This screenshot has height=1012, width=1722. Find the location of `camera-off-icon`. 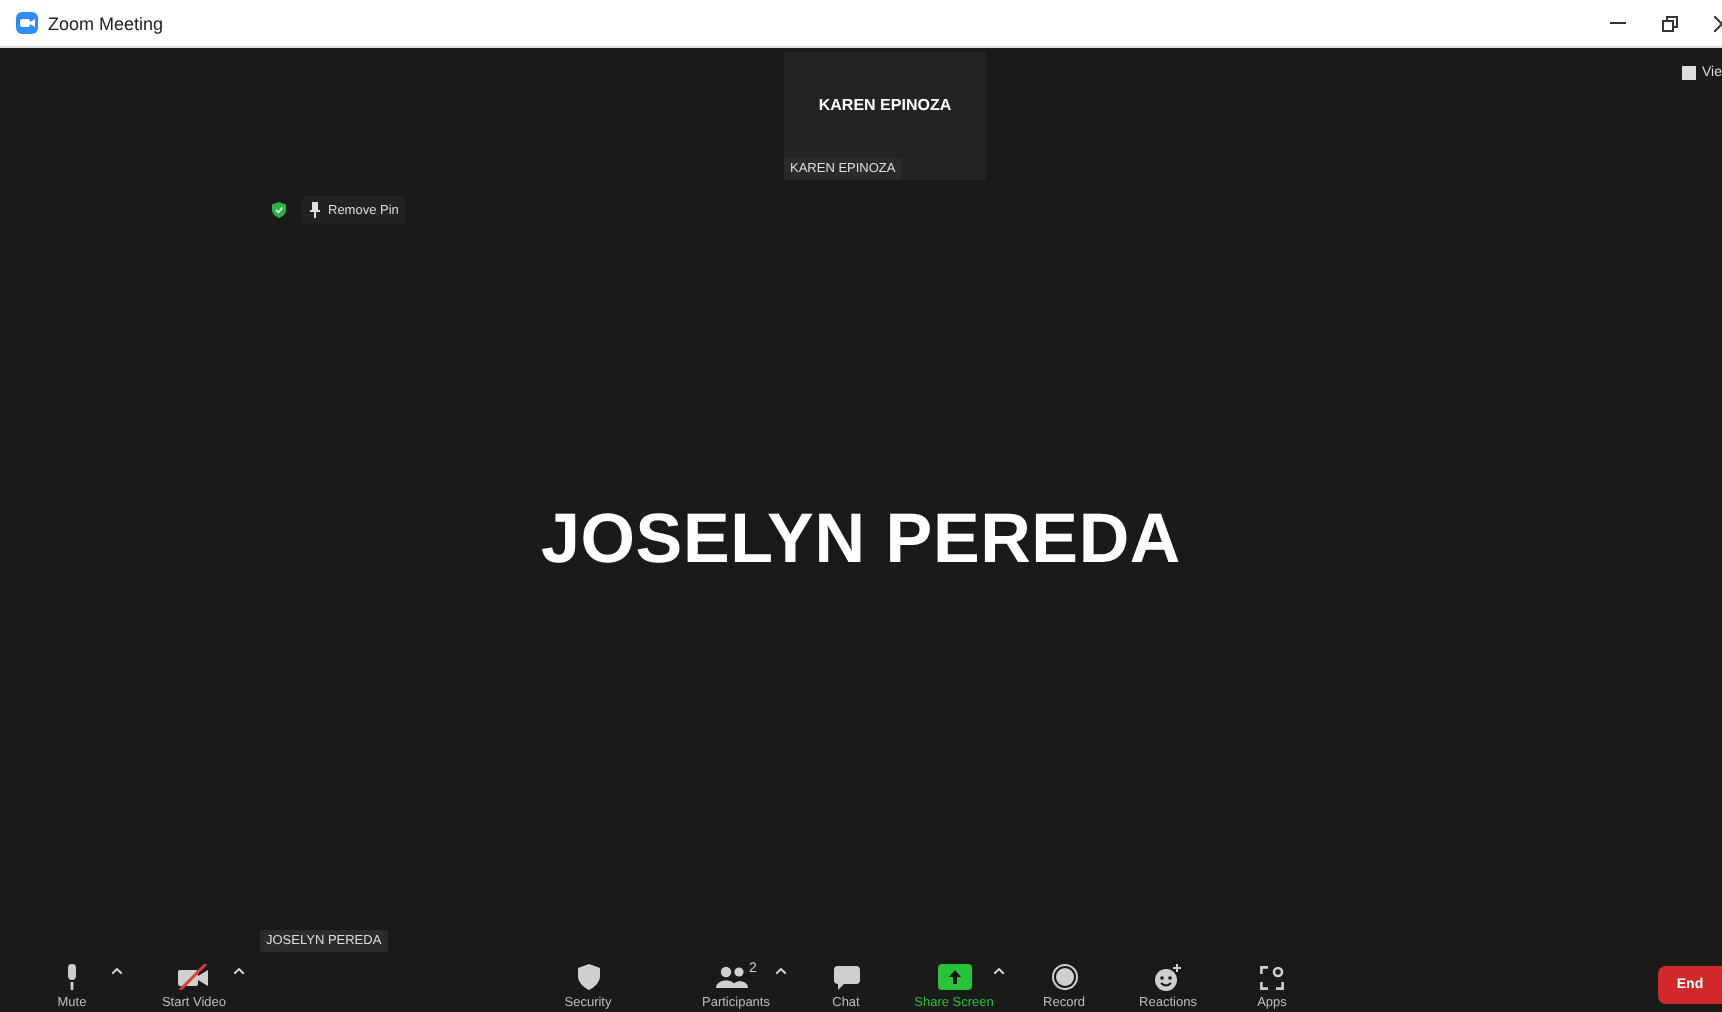

camera-off-icon is located at coordinates (194, 977).